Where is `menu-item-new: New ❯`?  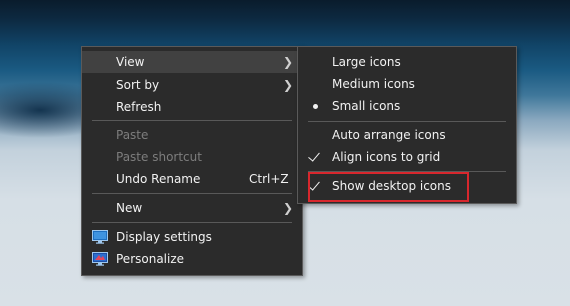
menu-item-new: New ❯ is located at coordinates (192, 208).